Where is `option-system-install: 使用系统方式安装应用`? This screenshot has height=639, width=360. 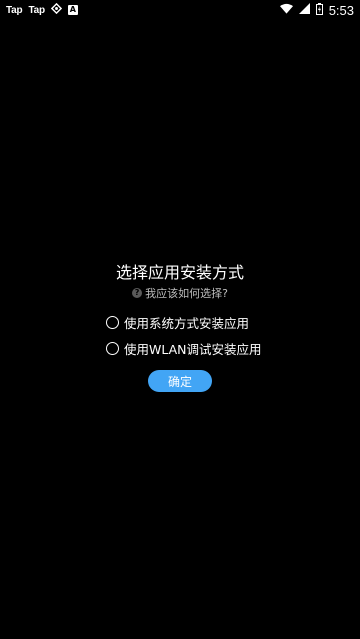
option-system-install: 使用系统方式安装应用 is located at coordinates (184, 322).